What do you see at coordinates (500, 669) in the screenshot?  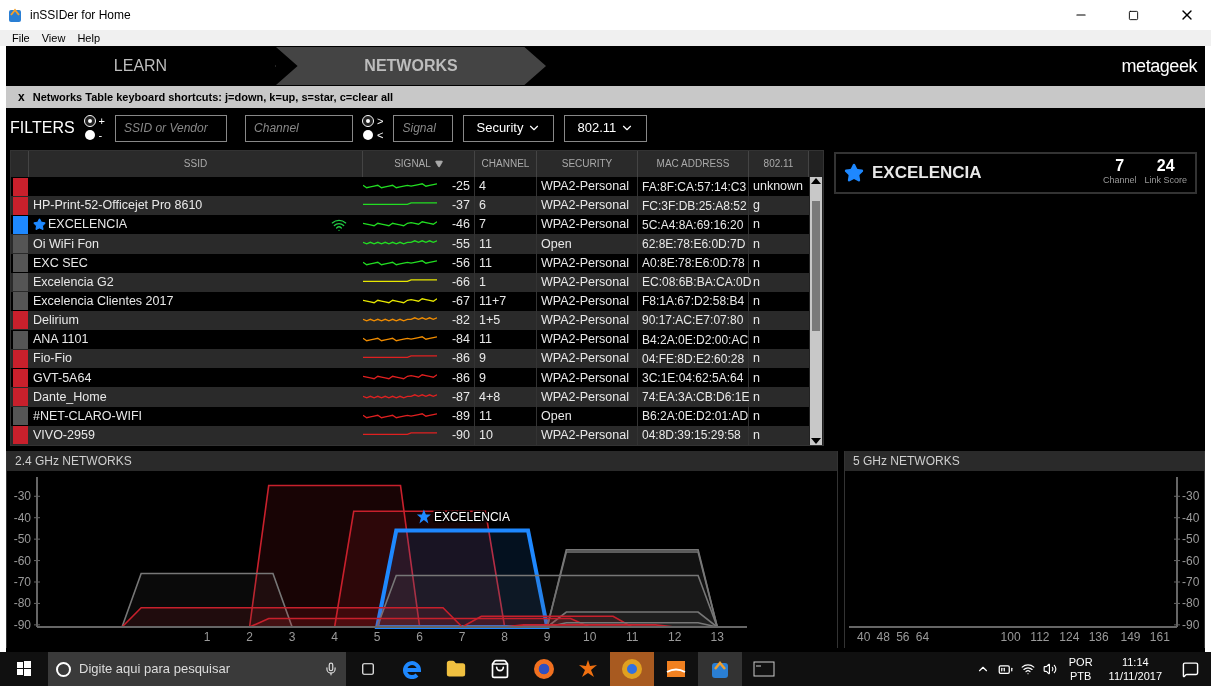 I see `shopping-bag-icon` at bounding box center [500, 669].